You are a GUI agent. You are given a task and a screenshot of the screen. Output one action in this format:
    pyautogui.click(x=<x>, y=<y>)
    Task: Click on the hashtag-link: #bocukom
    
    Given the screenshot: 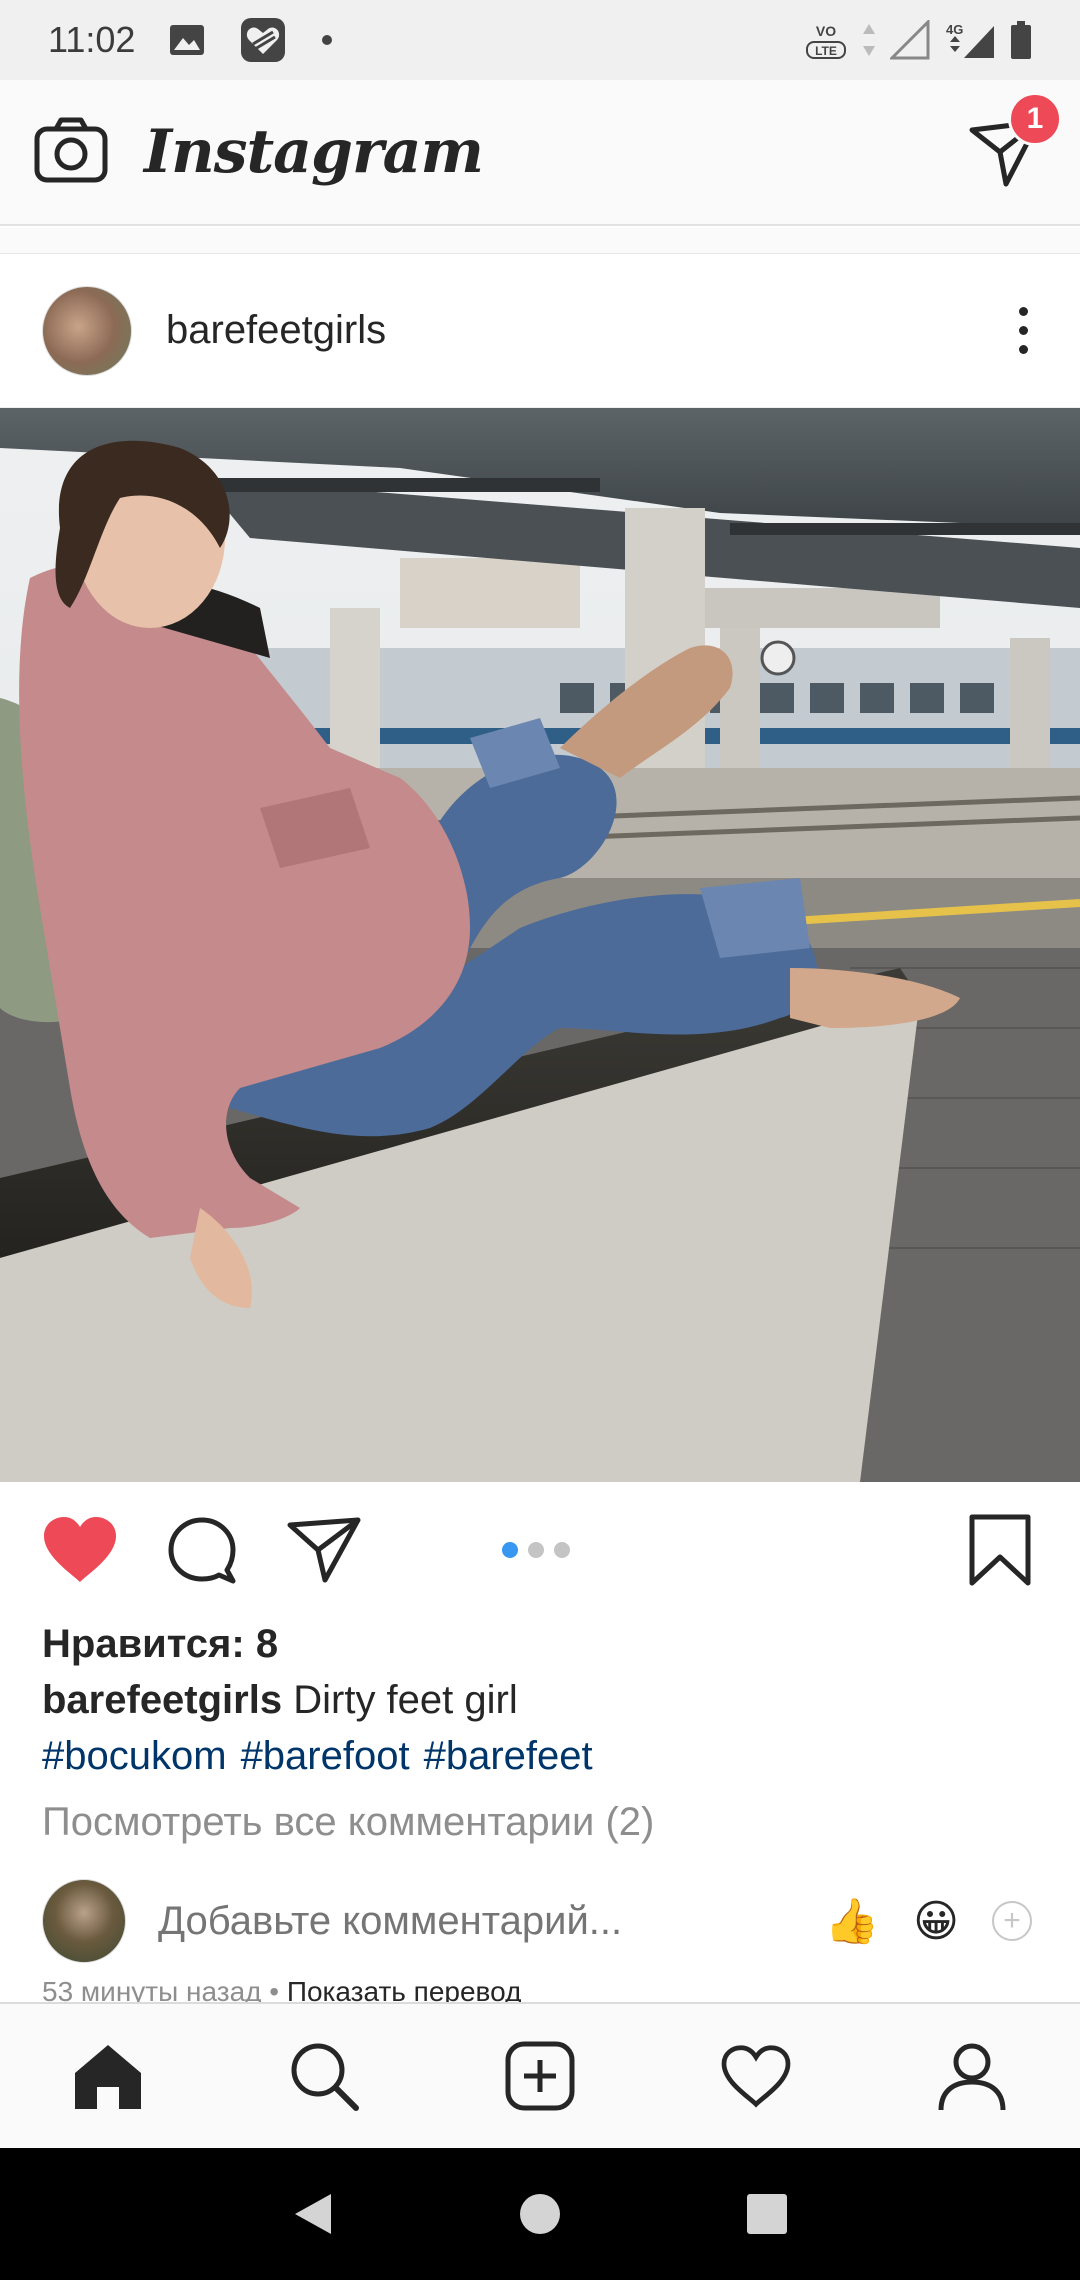 What is the action you would take?
    pyautogui.click(x=134, y=1756)
    